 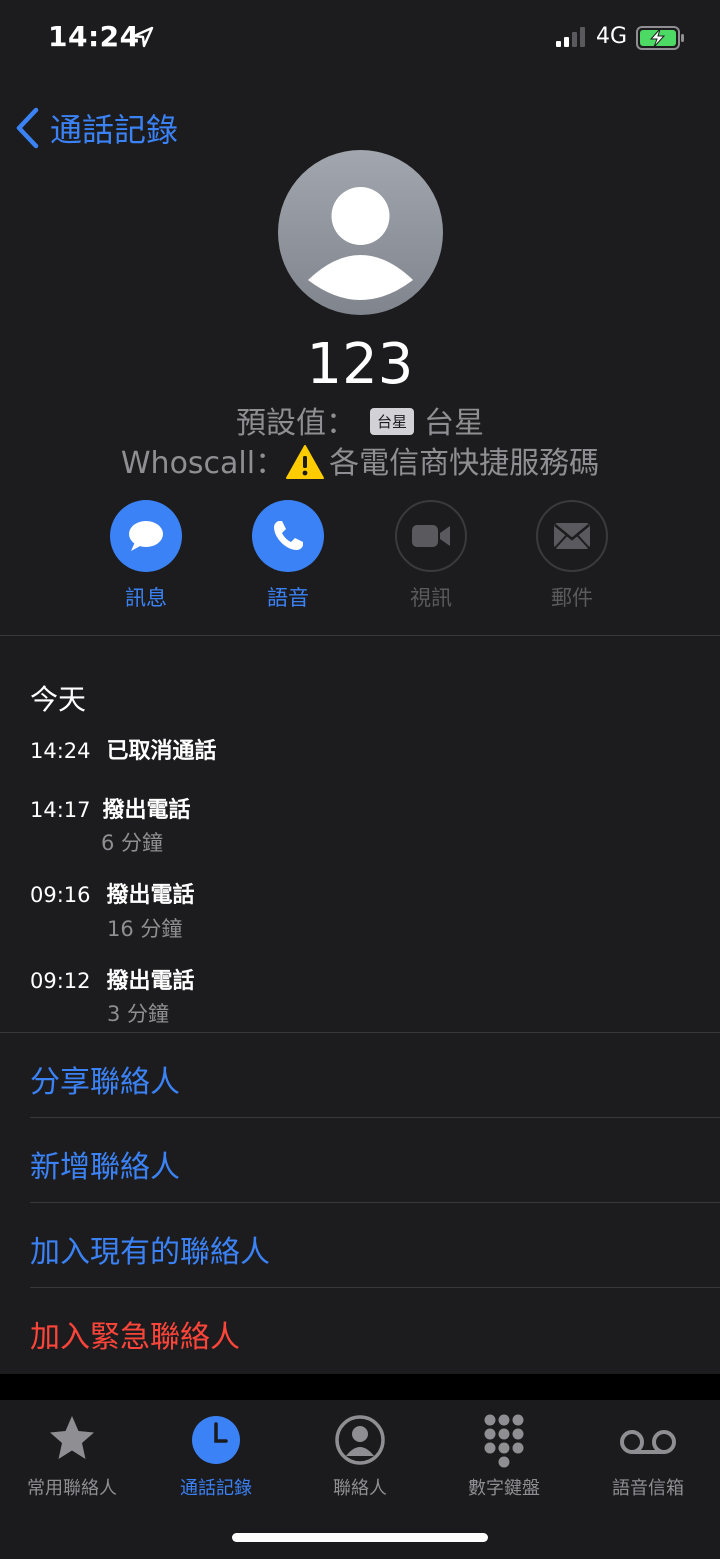 What do you see at coordinates (72, 1437) in the screenshot?
I see `star-icon` at bounding box center [72, 1437].